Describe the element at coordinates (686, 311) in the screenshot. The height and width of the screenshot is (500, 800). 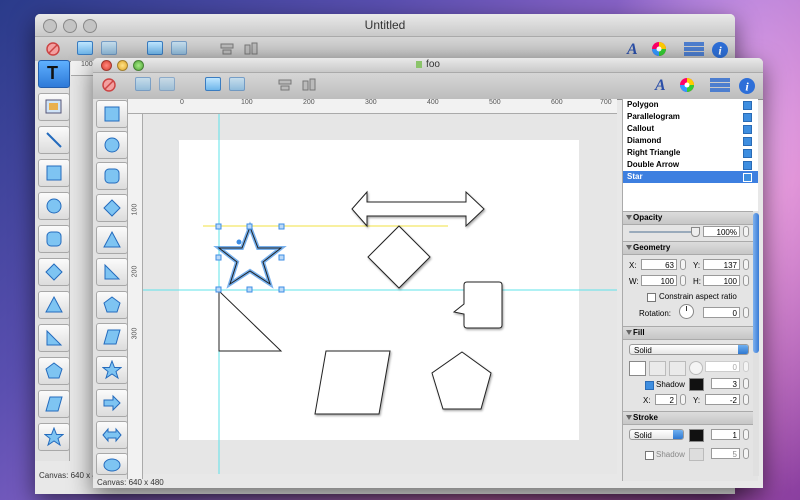
I see `rotation-dial` at that location.